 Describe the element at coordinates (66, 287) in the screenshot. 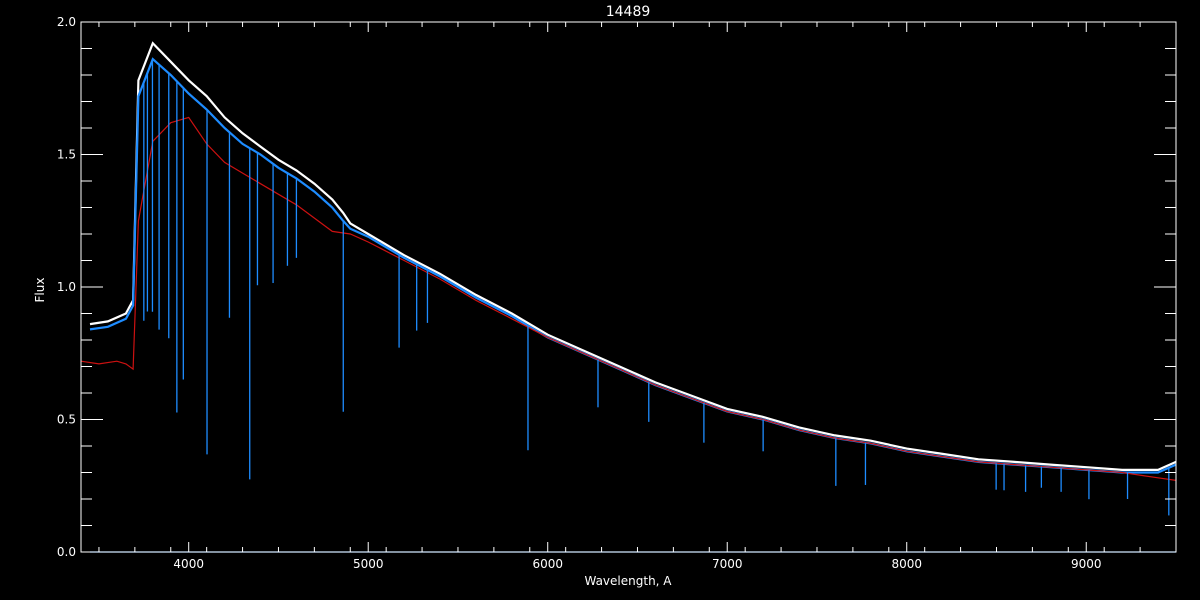

I see `y-tick-label: 1.0` at that location.